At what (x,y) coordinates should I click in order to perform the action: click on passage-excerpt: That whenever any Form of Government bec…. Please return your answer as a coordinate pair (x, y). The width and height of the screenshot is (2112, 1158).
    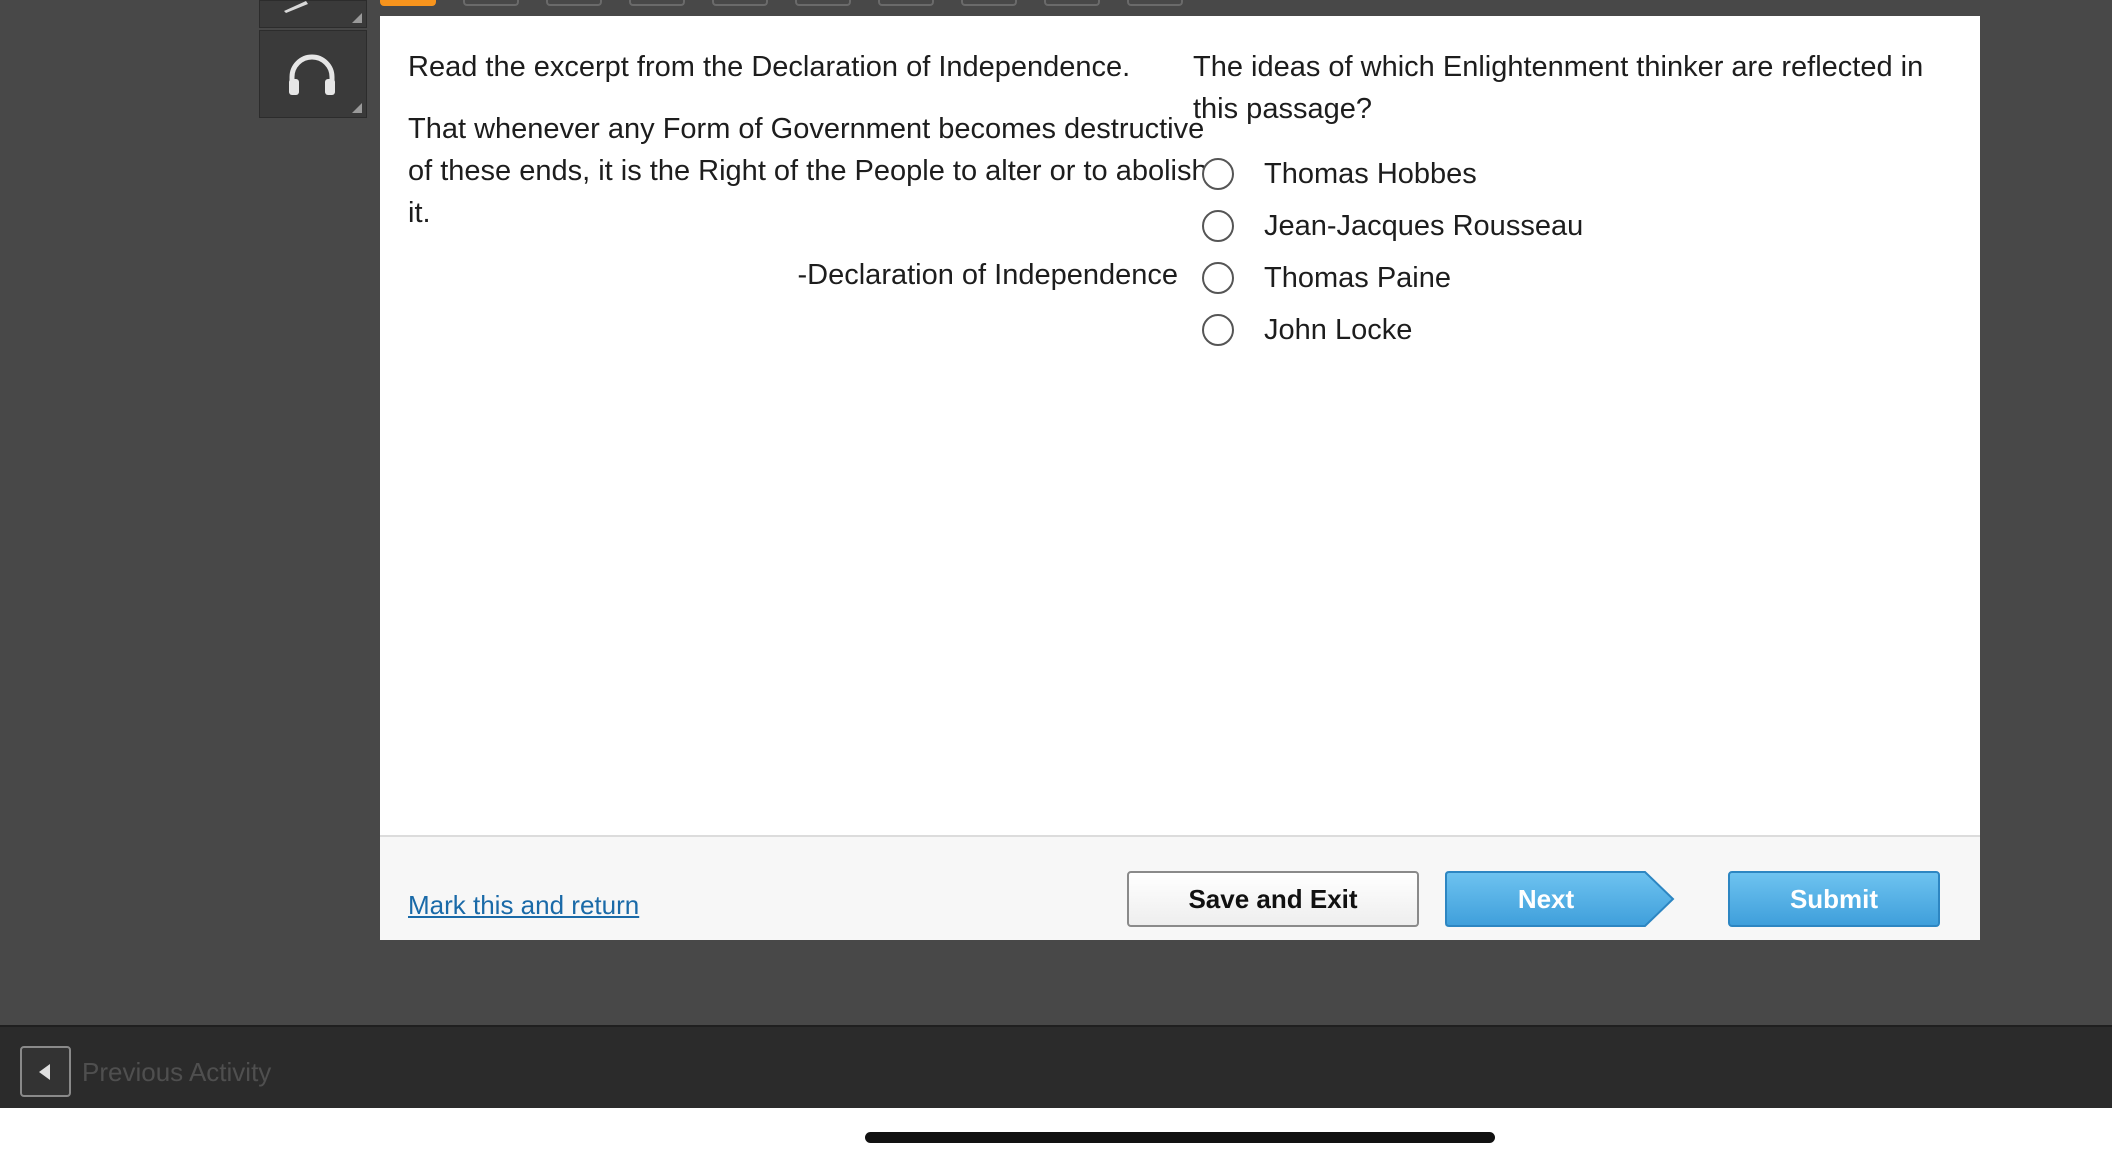
    Looking at the image, I should click on (808, 171).